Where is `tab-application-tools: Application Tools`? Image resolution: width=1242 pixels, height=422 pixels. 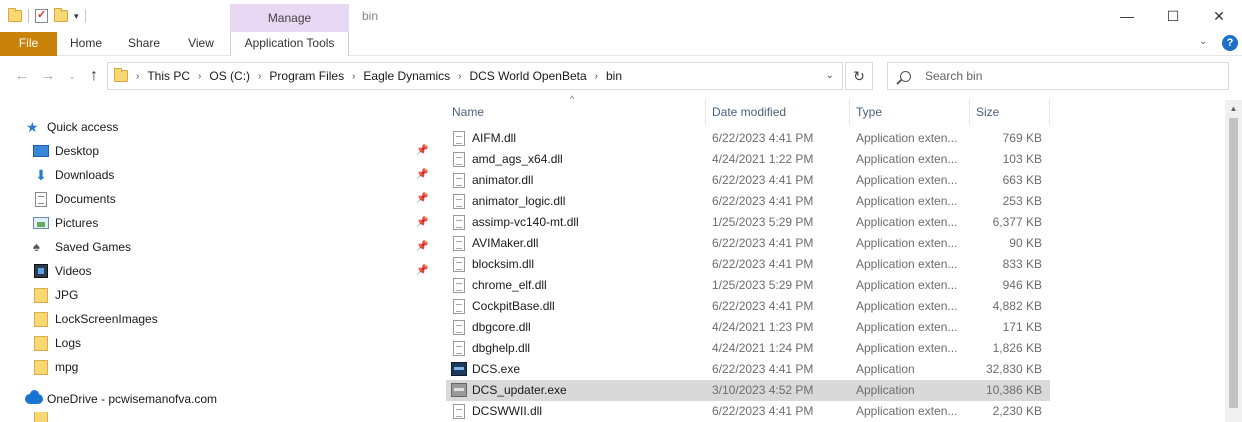
tab-application-tools: Application Tools is located at coordinates (289, 44).